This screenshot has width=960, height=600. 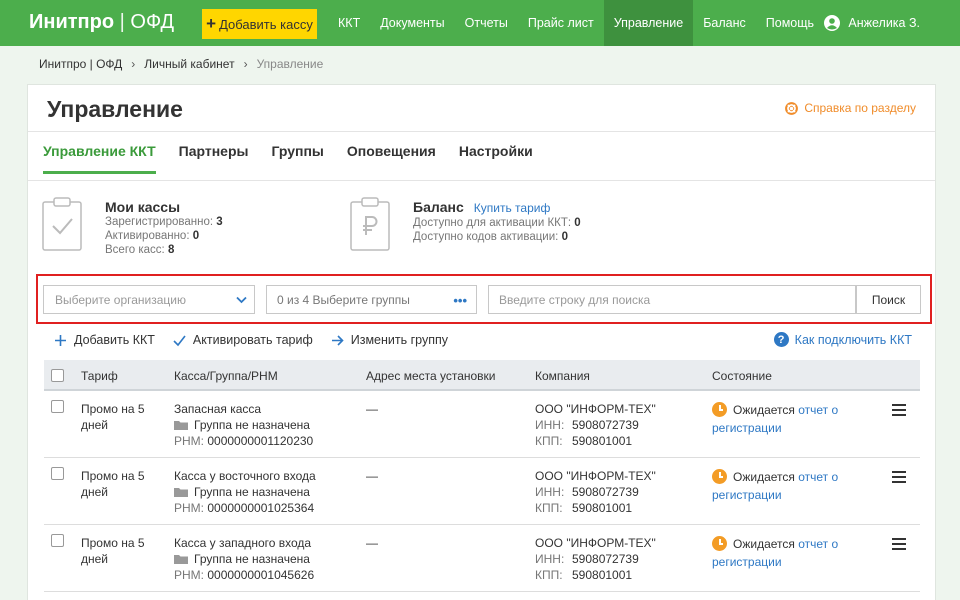 What do you see at coordinates (99, 158) in the screenshot?
I see `tab-kkt-management: Управление ККТ` at bounding box center [99, 158].